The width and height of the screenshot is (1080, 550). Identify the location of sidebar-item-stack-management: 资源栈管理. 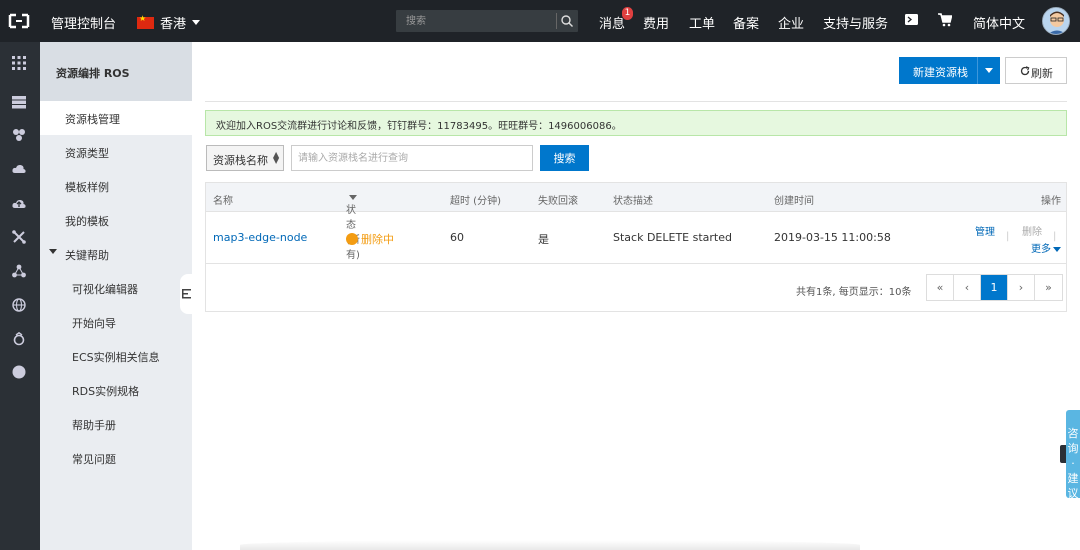
(116, 118).